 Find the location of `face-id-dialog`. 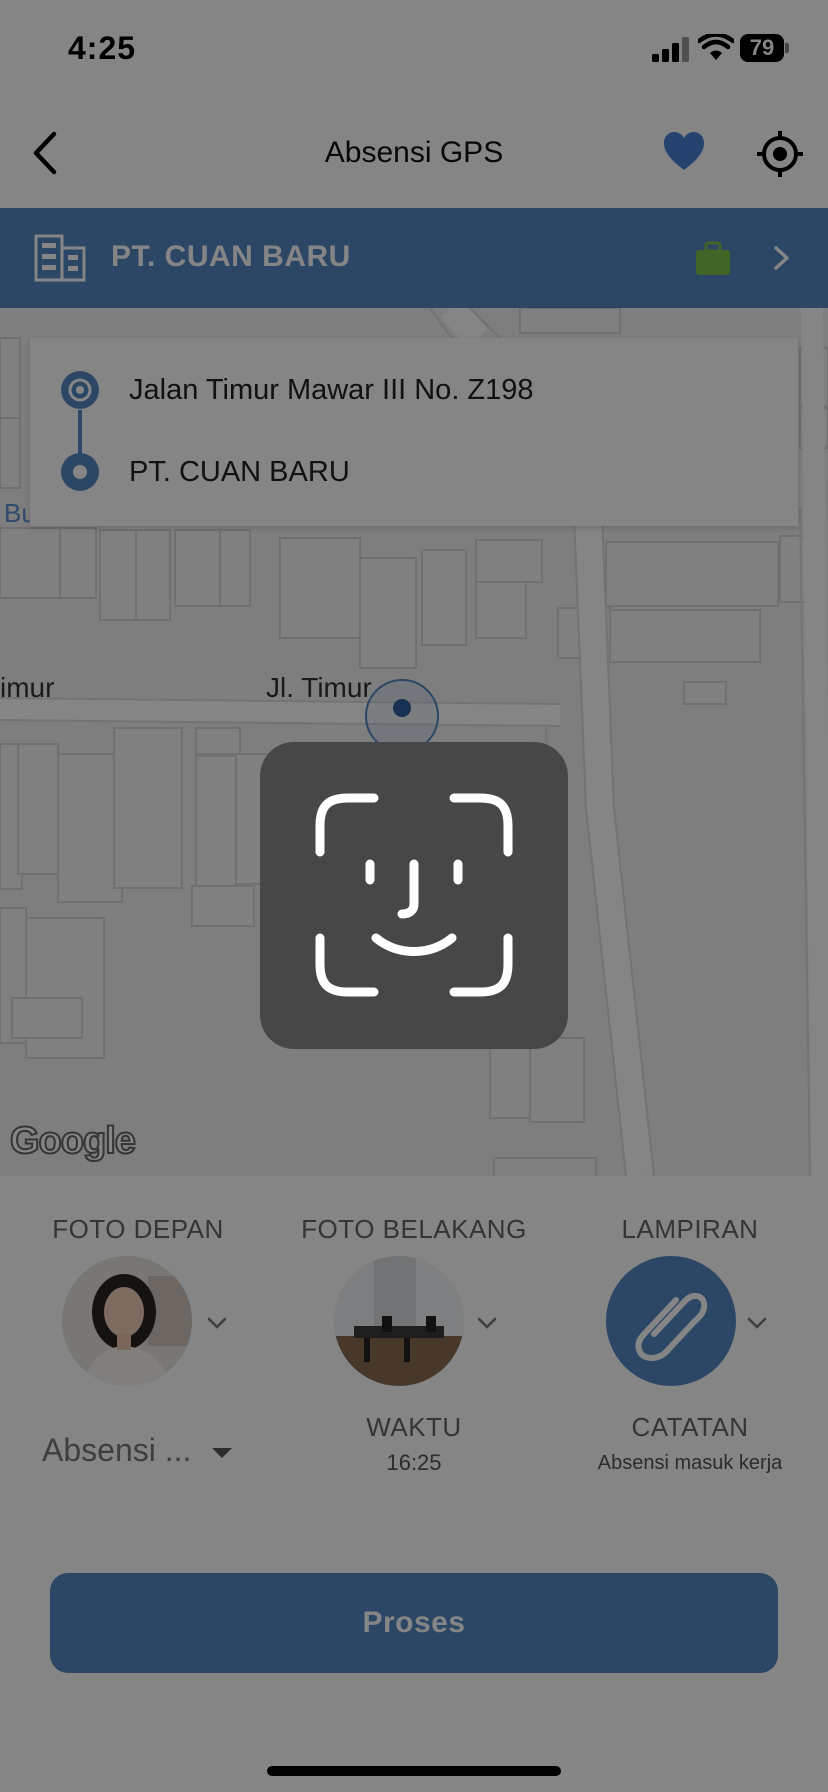

face-id-dialog is located at coordinates (414, 895).